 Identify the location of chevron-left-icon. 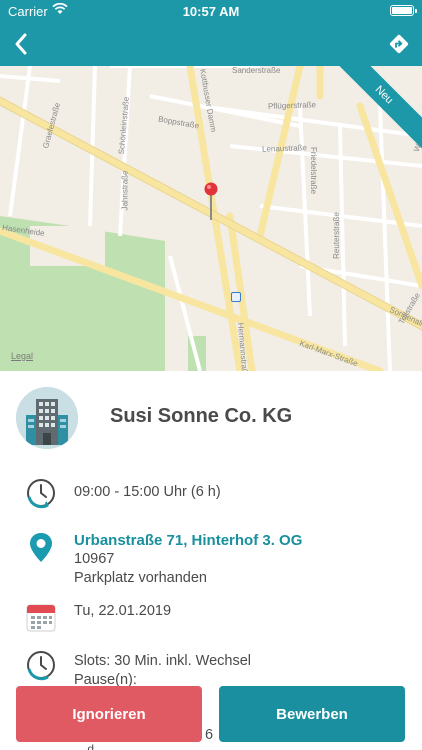
(23, 44).